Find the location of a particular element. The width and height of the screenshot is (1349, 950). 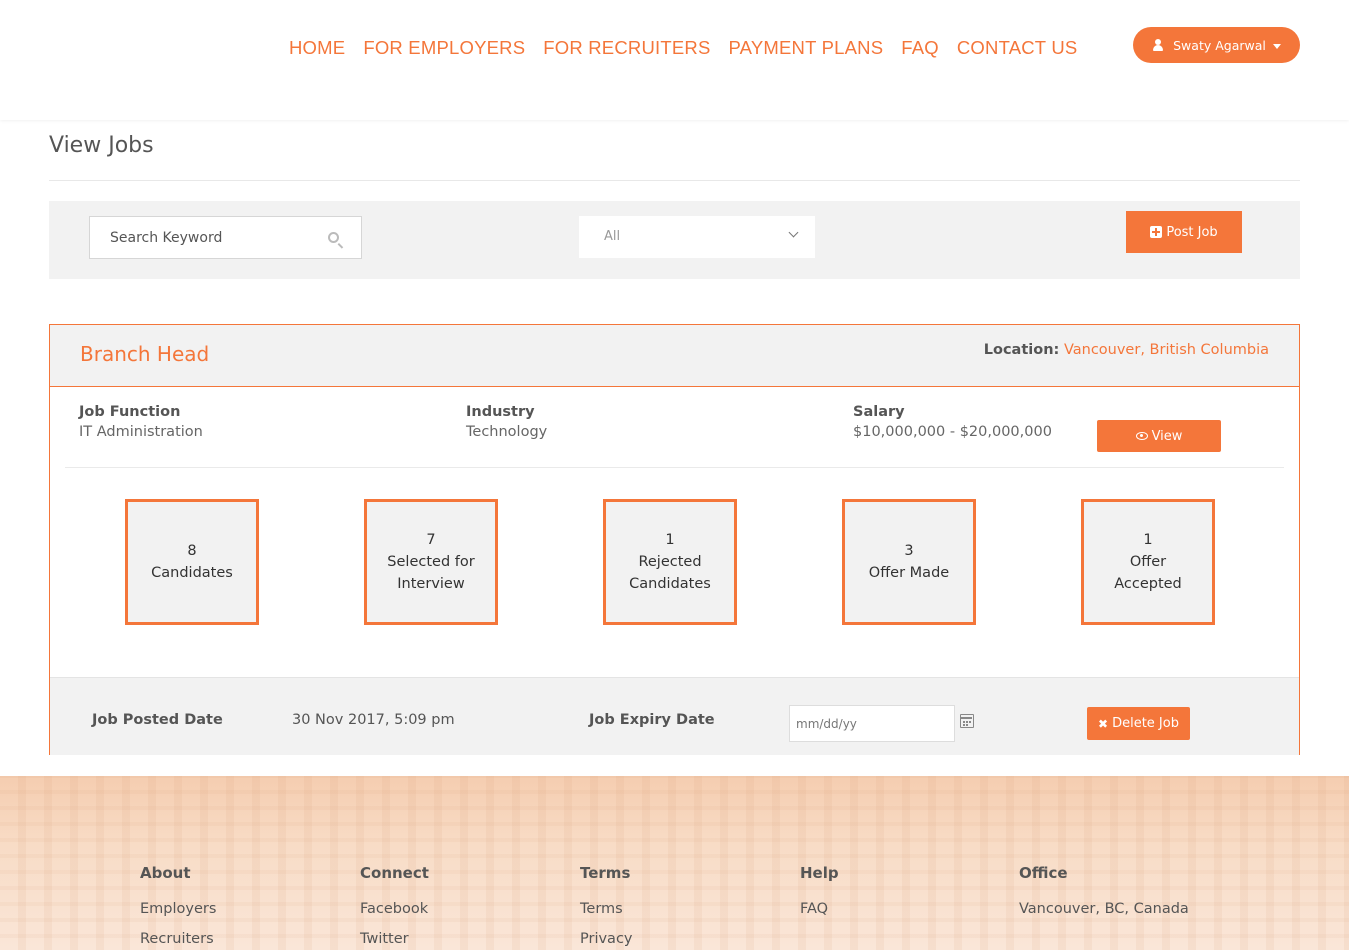

footer-col-help: Help FAQ is located at coordinates (819, 890).